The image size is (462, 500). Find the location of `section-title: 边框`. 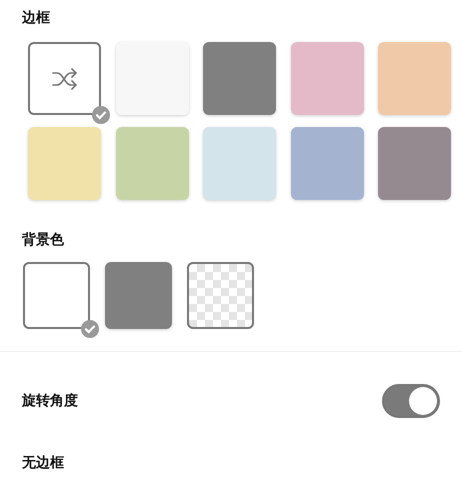

section-title: 边框 is located at coordinates (36, 18).